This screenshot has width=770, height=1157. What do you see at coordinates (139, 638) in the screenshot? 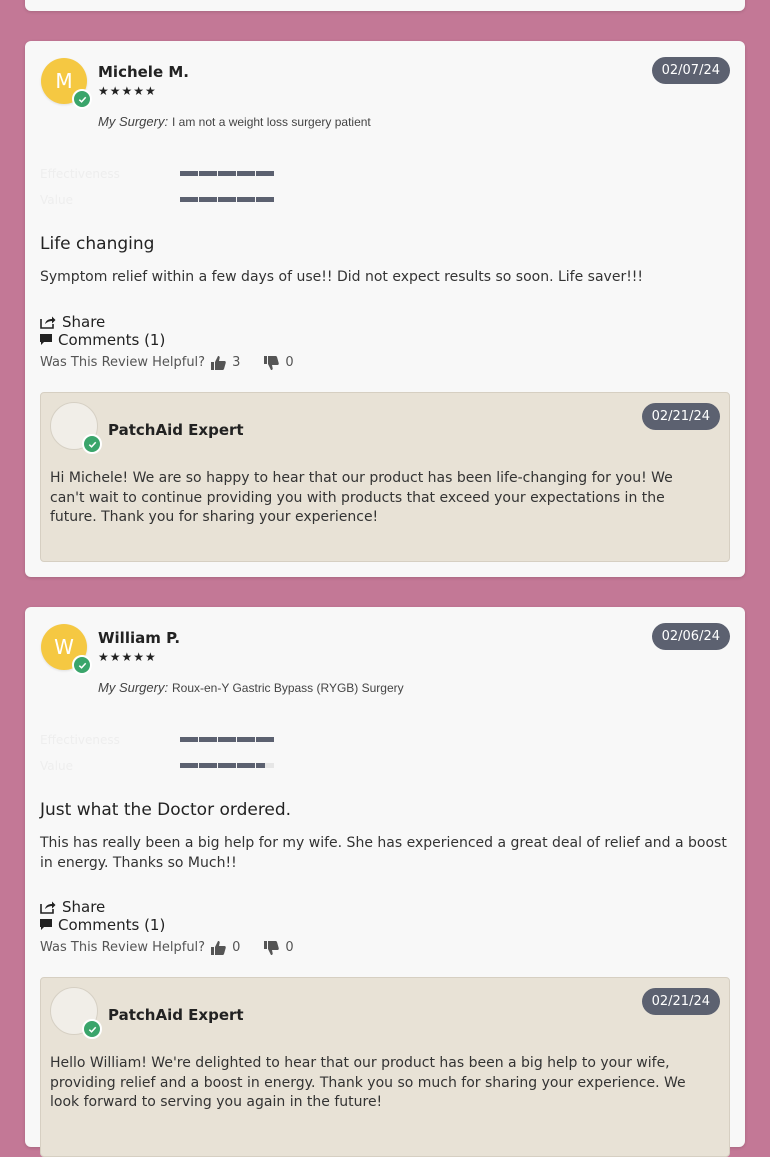
I see `reviewer-name: William P.` at bounding box center [139, 638].